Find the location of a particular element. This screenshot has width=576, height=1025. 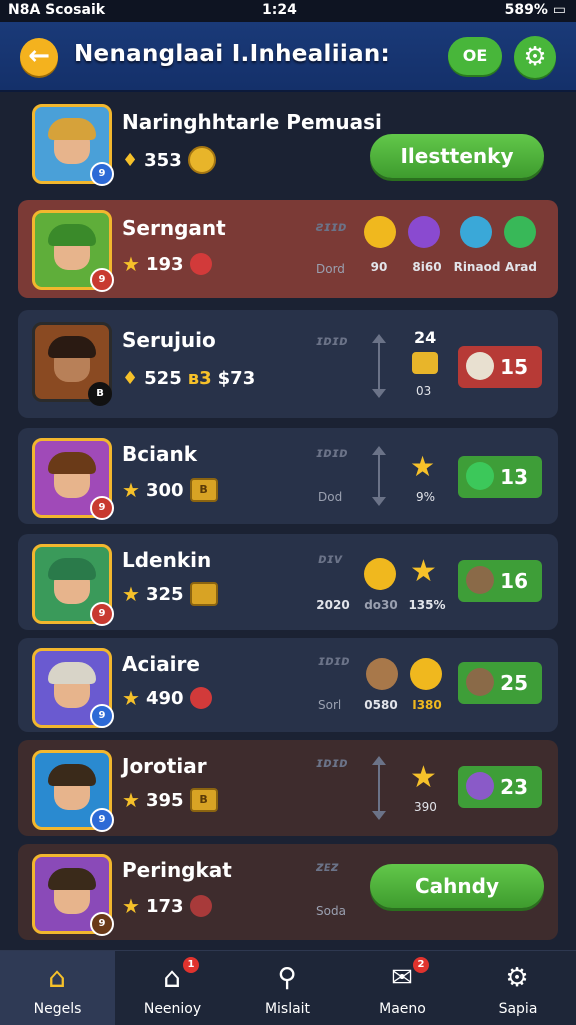

notification-badge: 1 is located at coordinates (191, 965).